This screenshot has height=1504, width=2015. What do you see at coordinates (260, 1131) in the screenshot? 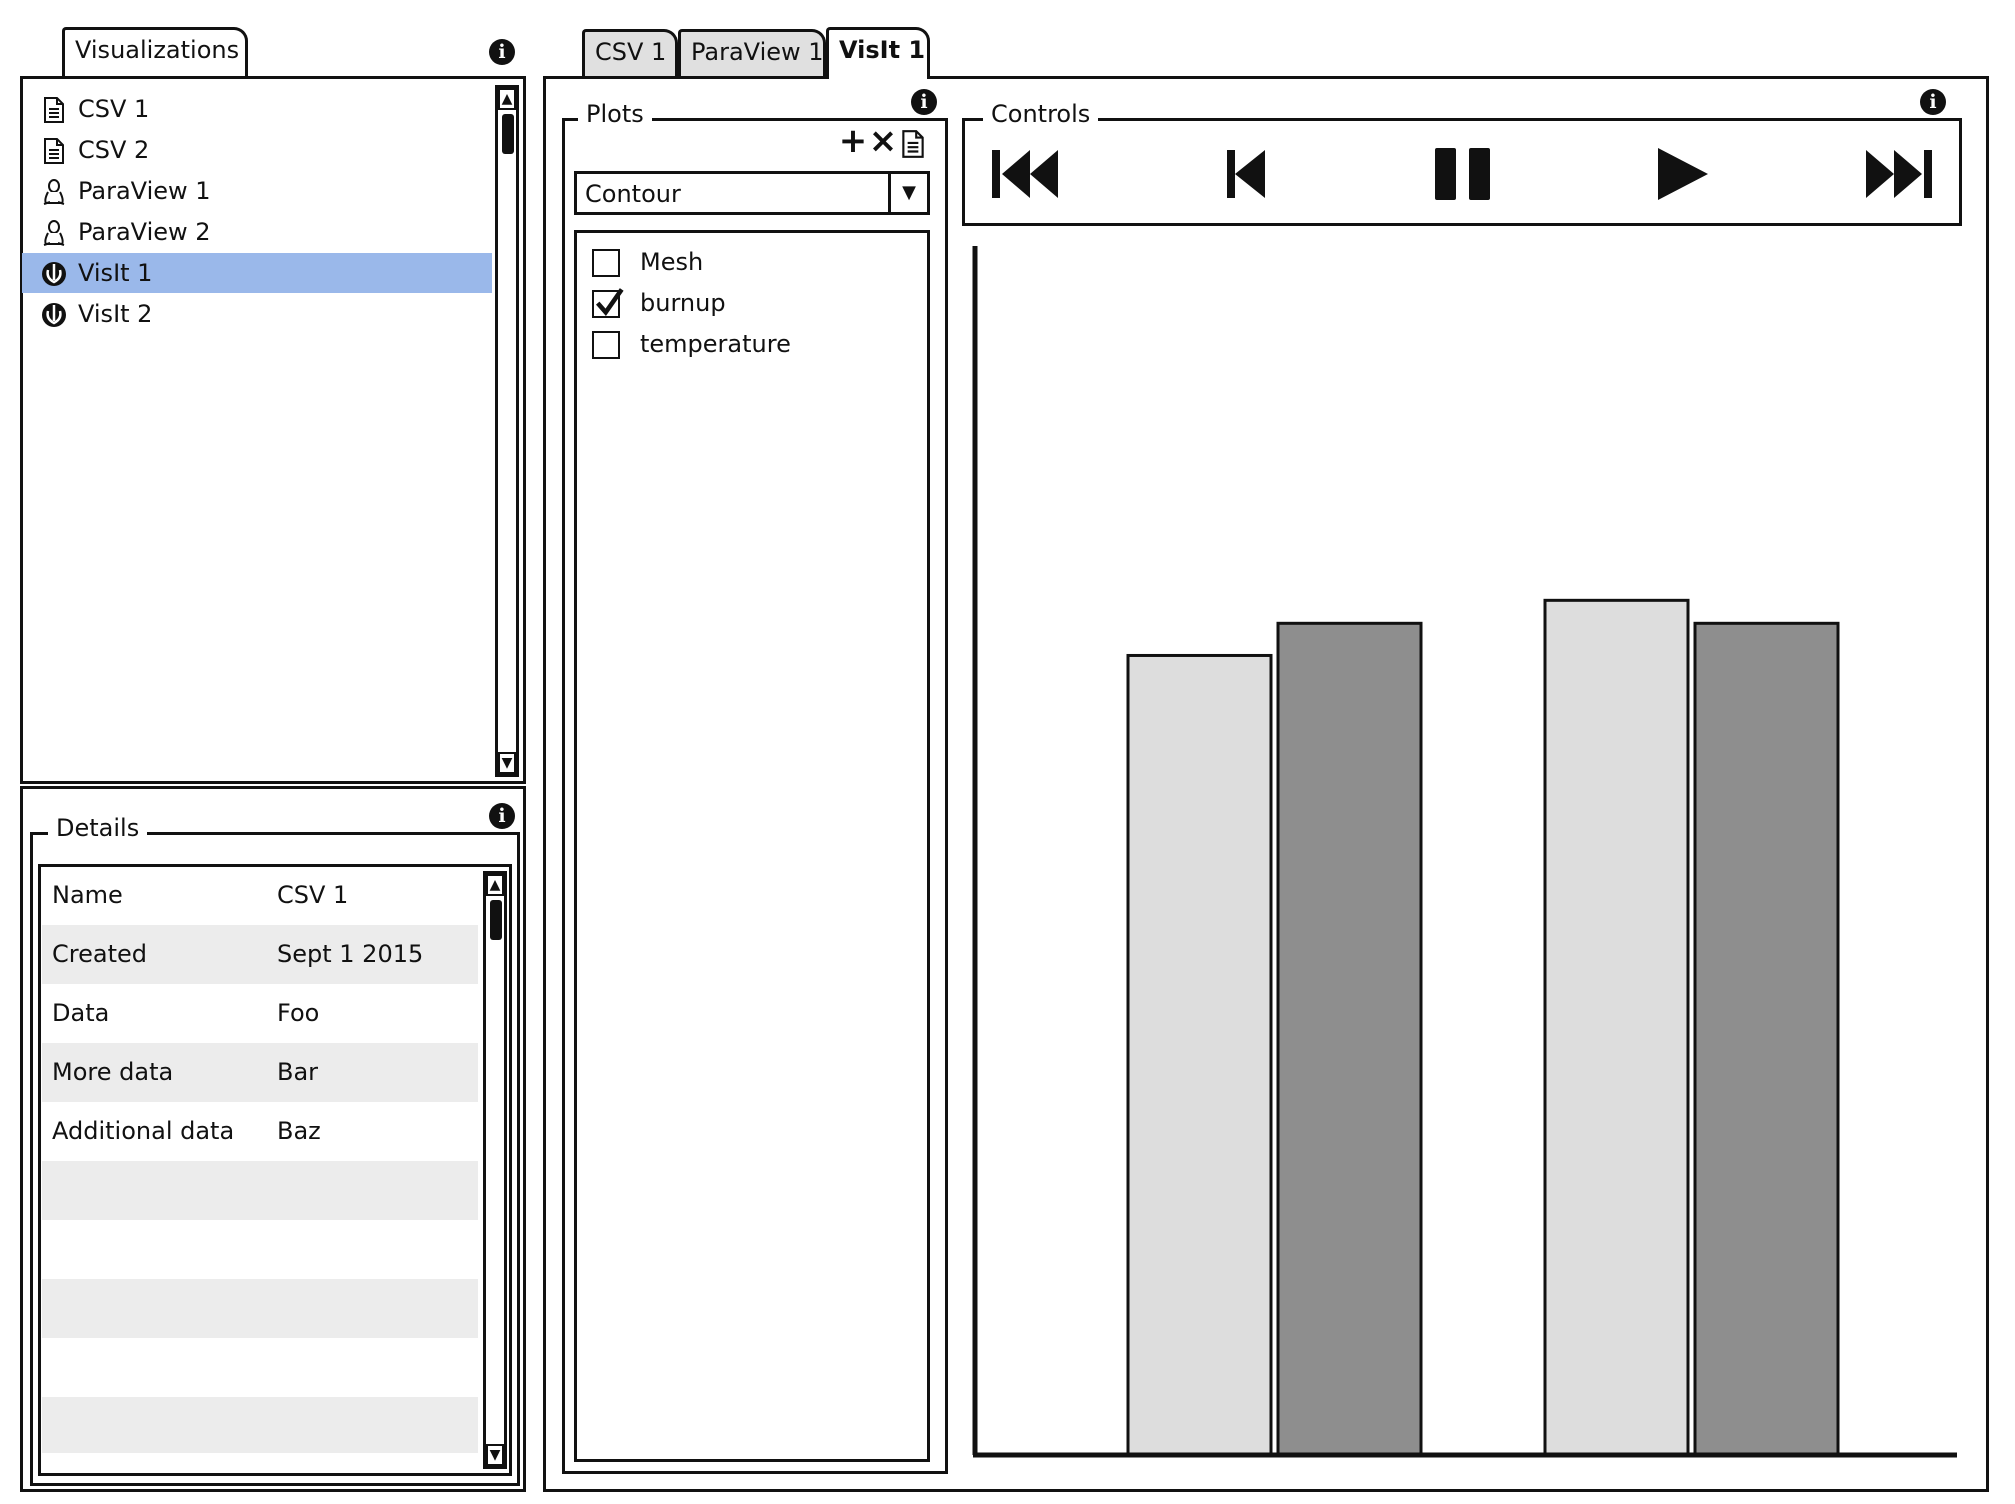
I see `table-row: Additional data Baz` at bounding box center [260, 1131].